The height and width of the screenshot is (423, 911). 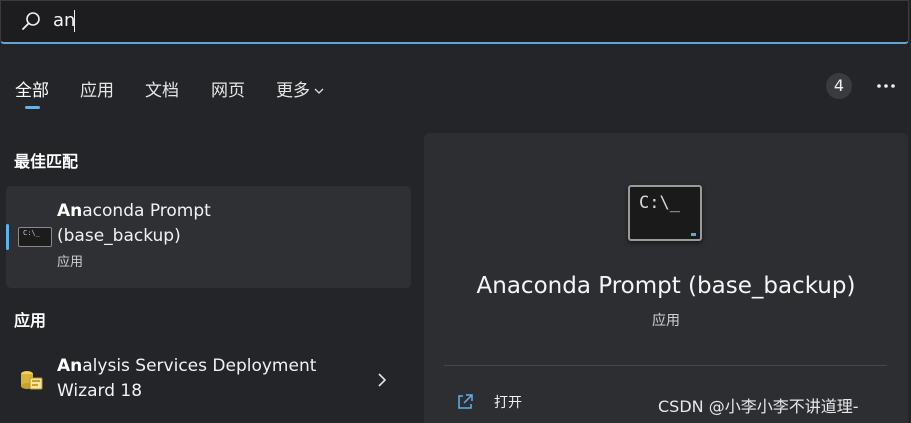 What do you see at coordinates (222, 224) in the screenshot?
I see `best-match-title: Anaconda Prompt (base_backup)` at bounding box center [222, 224].